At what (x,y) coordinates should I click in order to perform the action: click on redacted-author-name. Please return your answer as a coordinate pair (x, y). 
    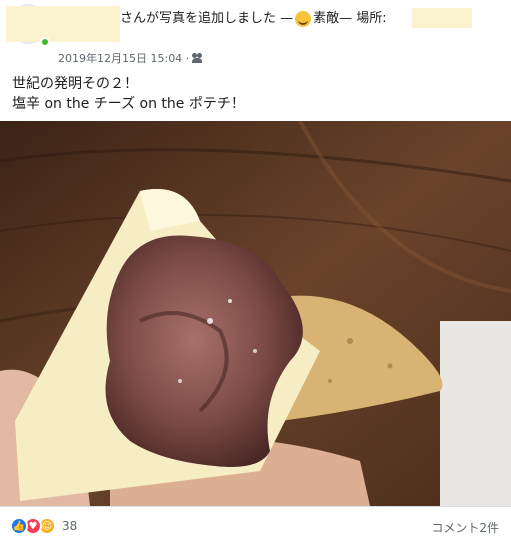
    Looking at the image, I should click on (63, 24).